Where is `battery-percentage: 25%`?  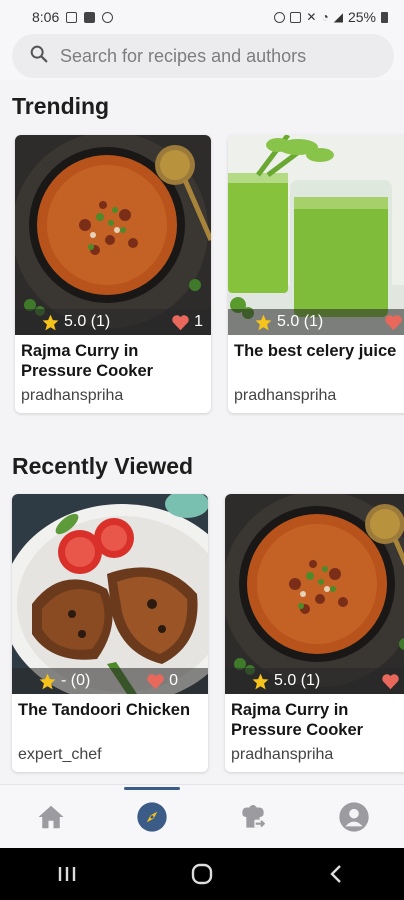
battery-percentage: 25% is located at coordinates (361, 17).